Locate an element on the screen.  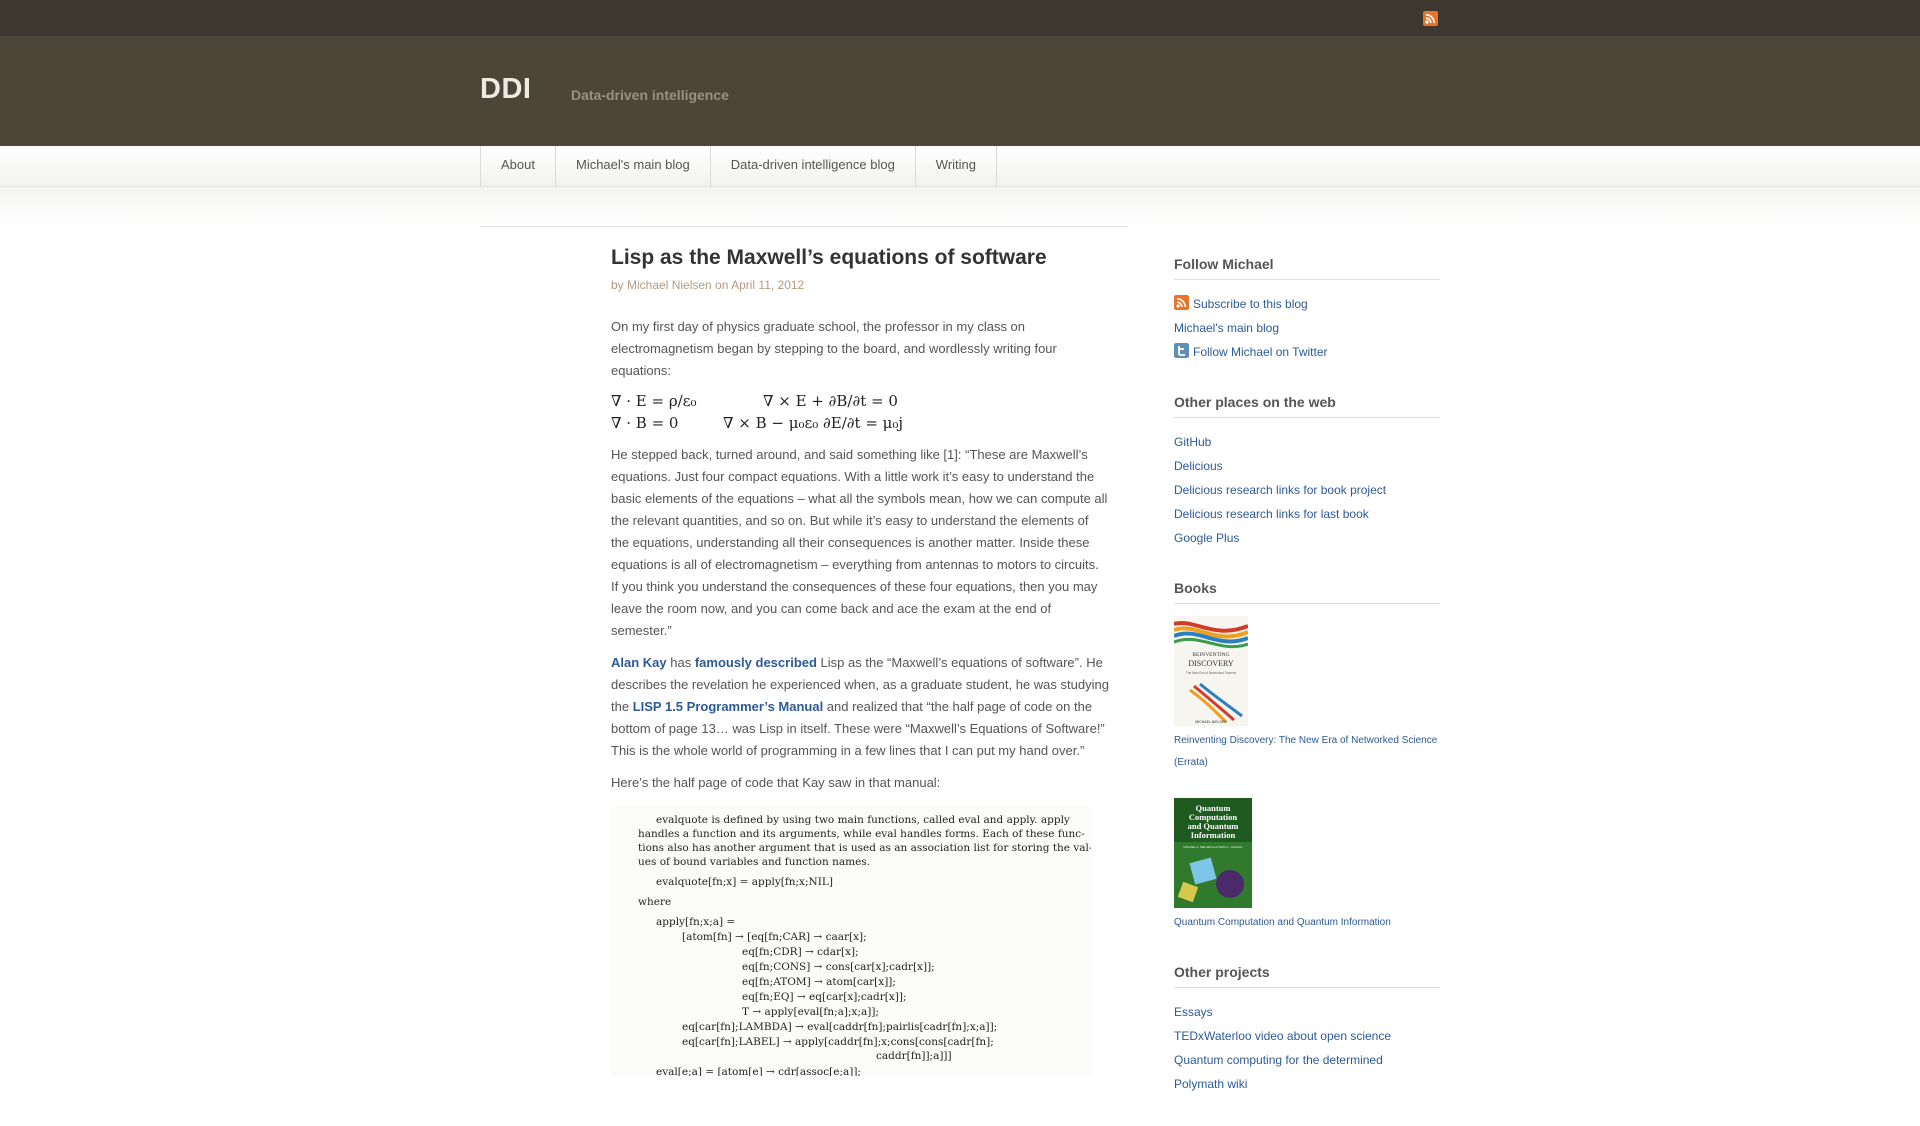
nav-item-main-blog: Michael's main blog is located at coordinates (633, 166).